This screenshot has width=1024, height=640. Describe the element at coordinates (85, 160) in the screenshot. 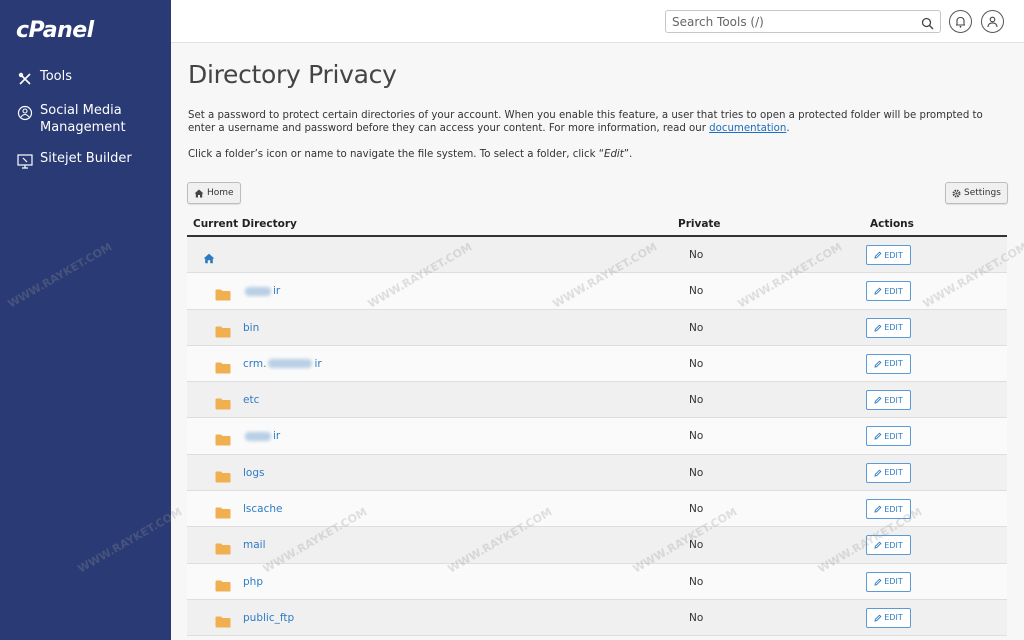

I see `sidebar-item-sitejet: Sitejet Builder` at that location.